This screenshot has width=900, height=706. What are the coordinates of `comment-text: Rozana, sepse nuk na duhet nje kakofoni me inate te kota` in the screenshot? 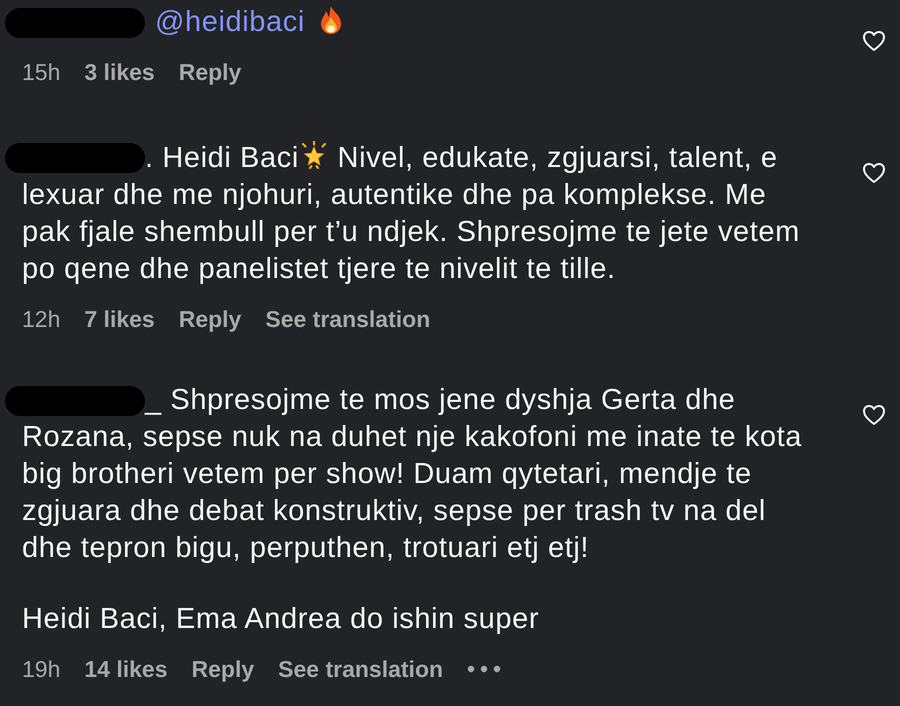 It's located at (412, 437).